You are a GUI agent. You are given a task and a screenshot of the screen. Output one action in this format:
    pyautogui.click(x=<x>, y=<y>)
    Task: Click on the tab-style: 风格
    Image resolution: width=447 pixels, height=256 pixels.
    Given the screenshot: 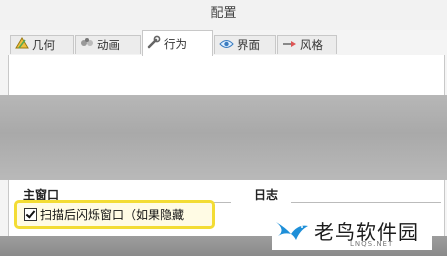 What is the action you would take?
    pyautogui.click(x=307, y=44)
    